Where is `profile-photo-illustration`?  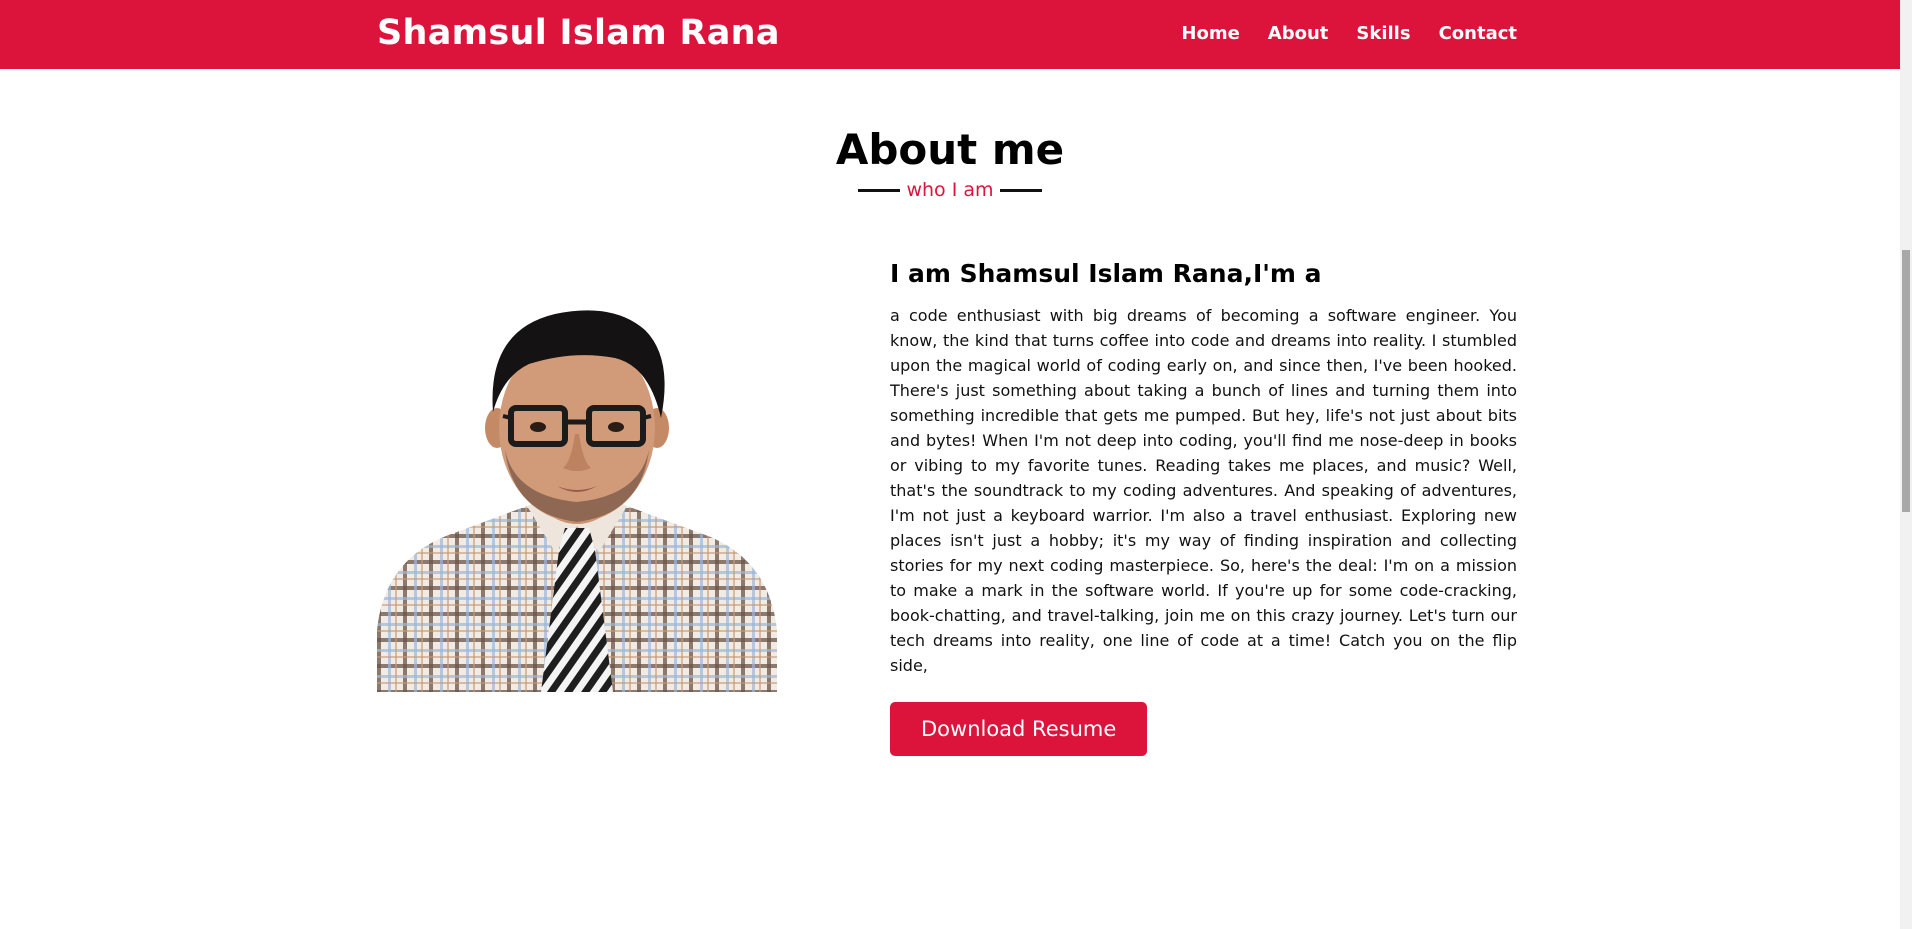 profile-photo-illustration is located at coordinates (577, 501).